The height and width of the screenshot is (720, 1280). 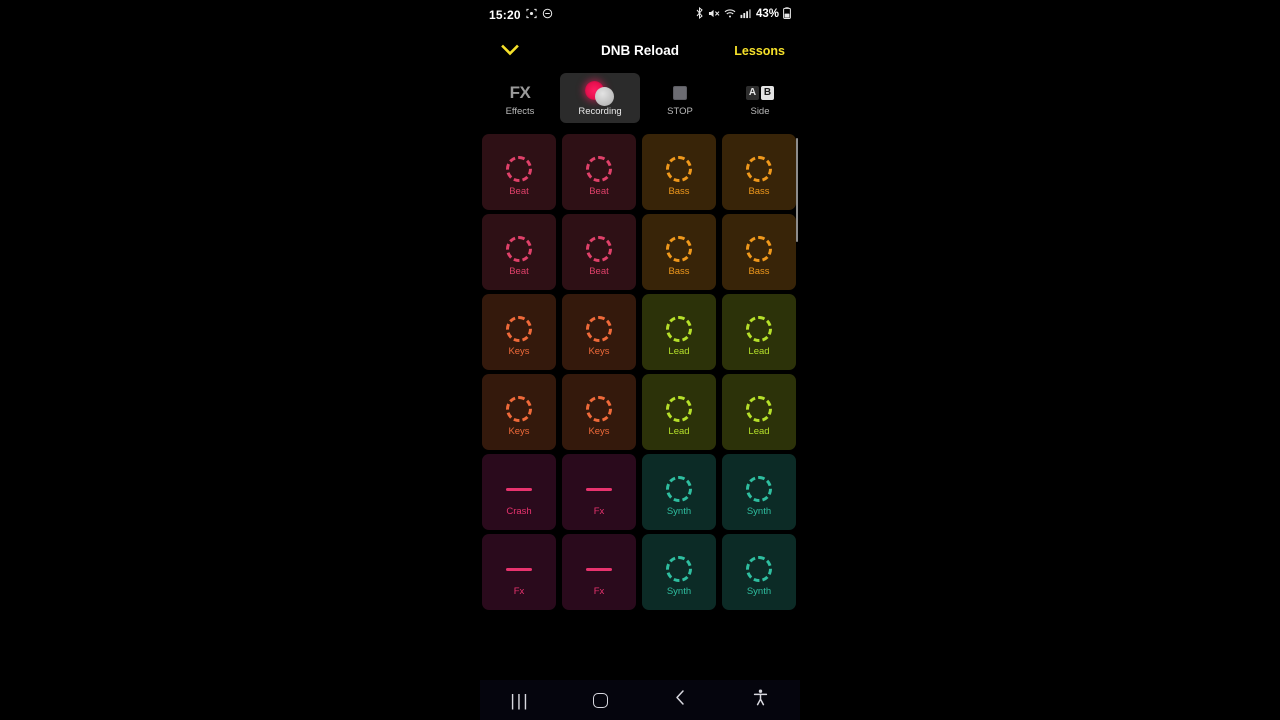 I want to click on home-button, so click(x=600, y=700).